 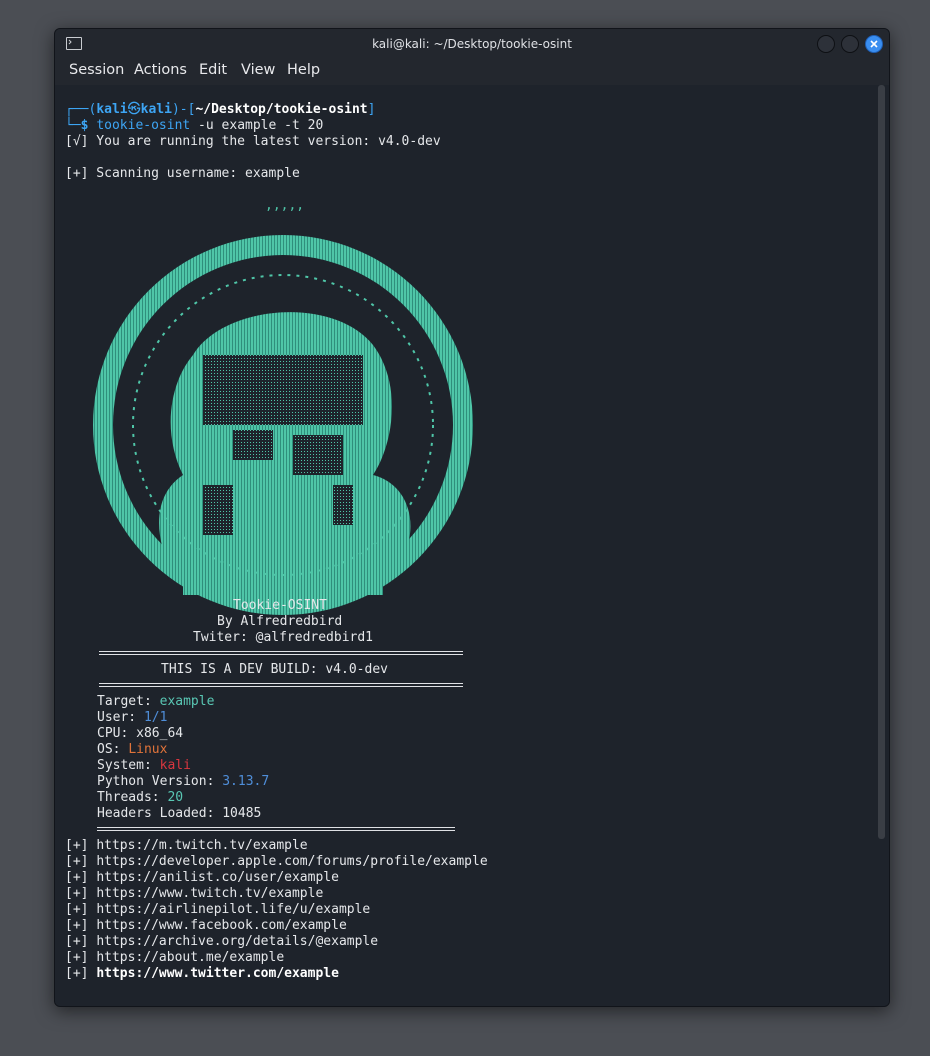 I want to click on title-bar: kali@kali: ~/Desktop/tookie-osint, so click(x=472, y=44).